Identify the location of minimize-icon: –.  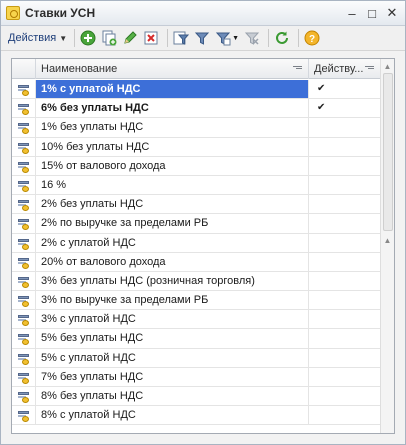
(352, 13).